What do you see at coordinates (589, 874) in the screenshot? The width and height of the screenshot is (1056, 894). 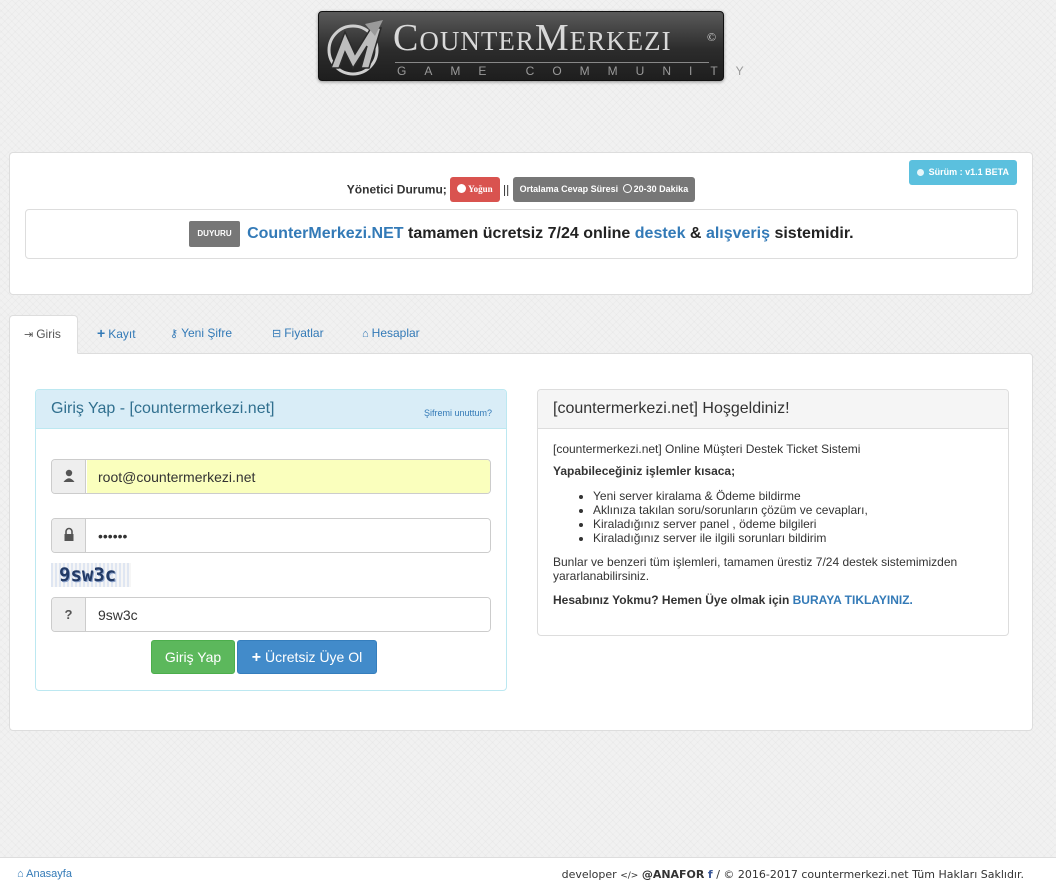 I see `developer-label: developer` at bounding box center [589, 874].